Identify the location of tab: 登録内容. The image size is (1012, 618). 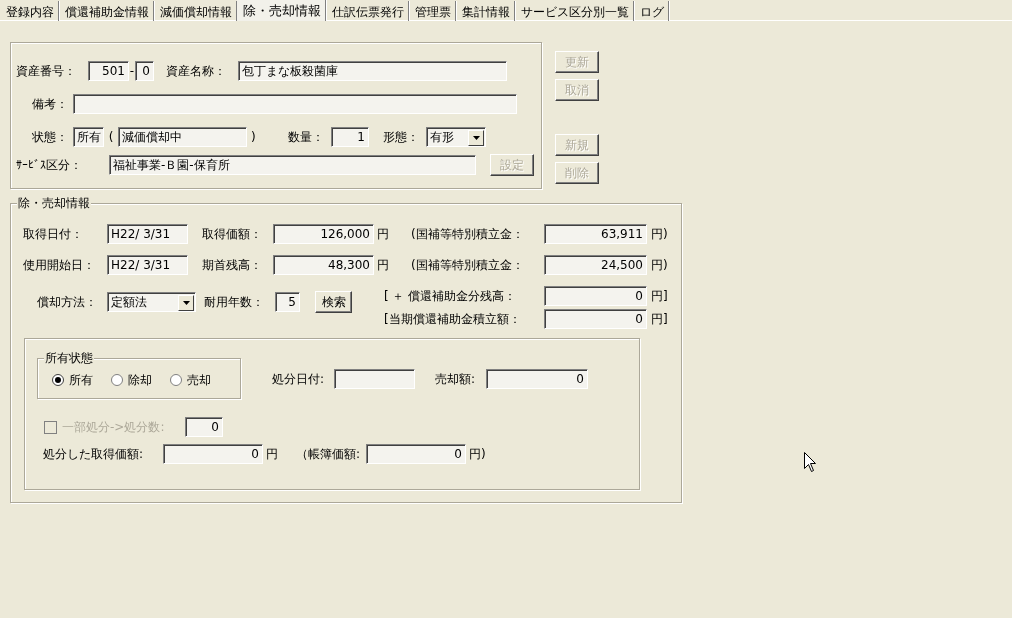
(29, 11).